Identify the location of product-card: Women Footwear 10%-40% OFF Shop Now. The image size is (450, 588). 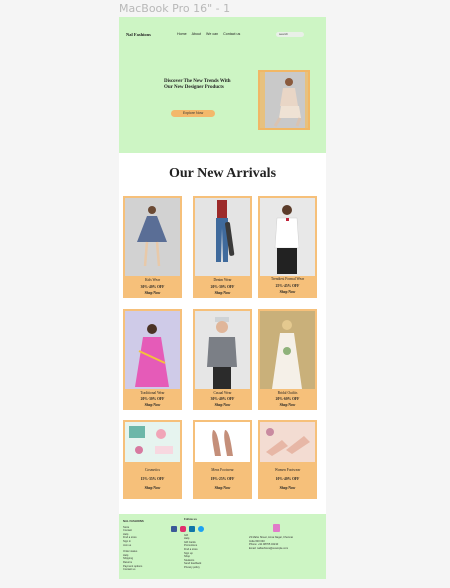
(287, 459).